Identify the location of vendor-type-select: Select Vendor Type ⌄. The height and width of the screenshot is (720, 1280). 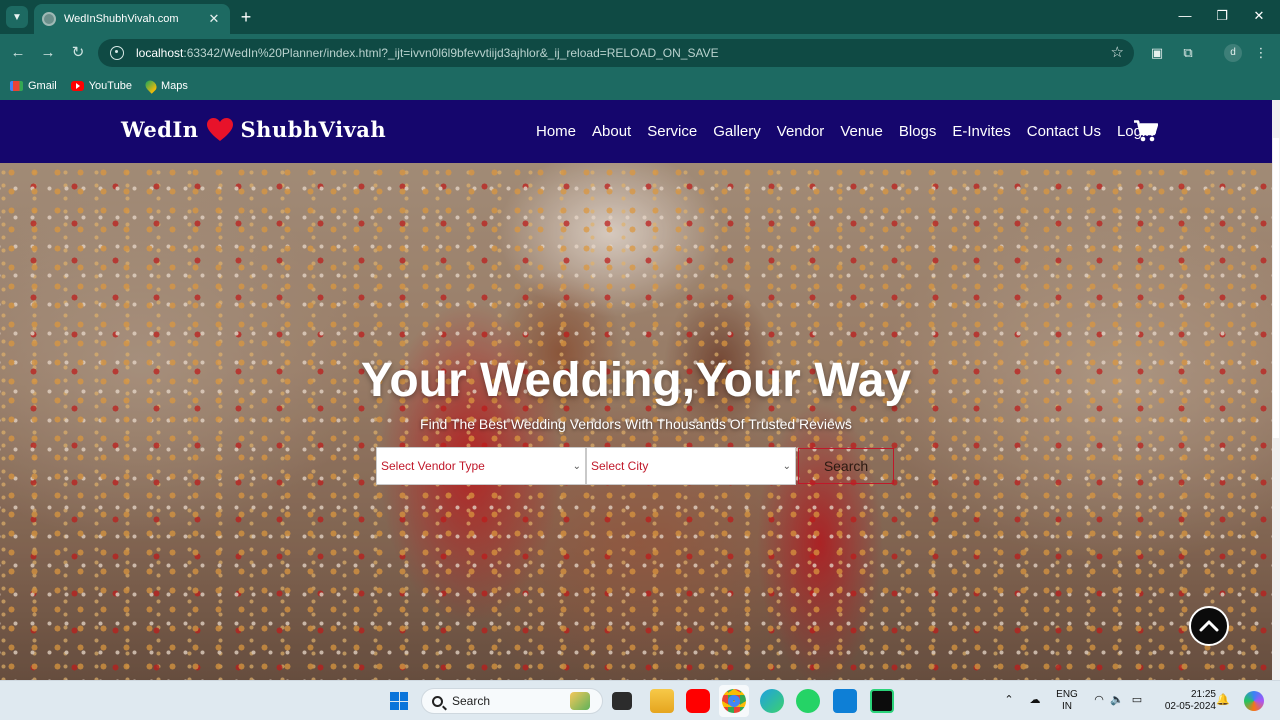
(481, 466).